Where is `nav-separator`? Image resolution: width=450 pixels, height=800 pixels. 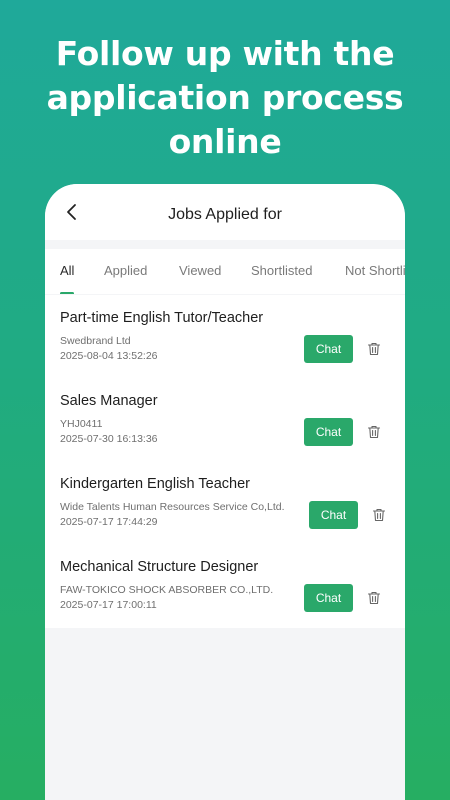
nav-separator is located at coordinates (225, 244).